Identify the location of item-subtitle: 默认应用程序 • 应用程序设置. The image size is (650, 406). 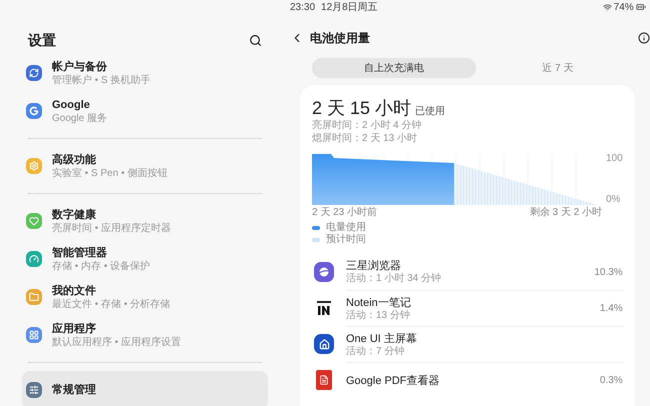
(117, 342).